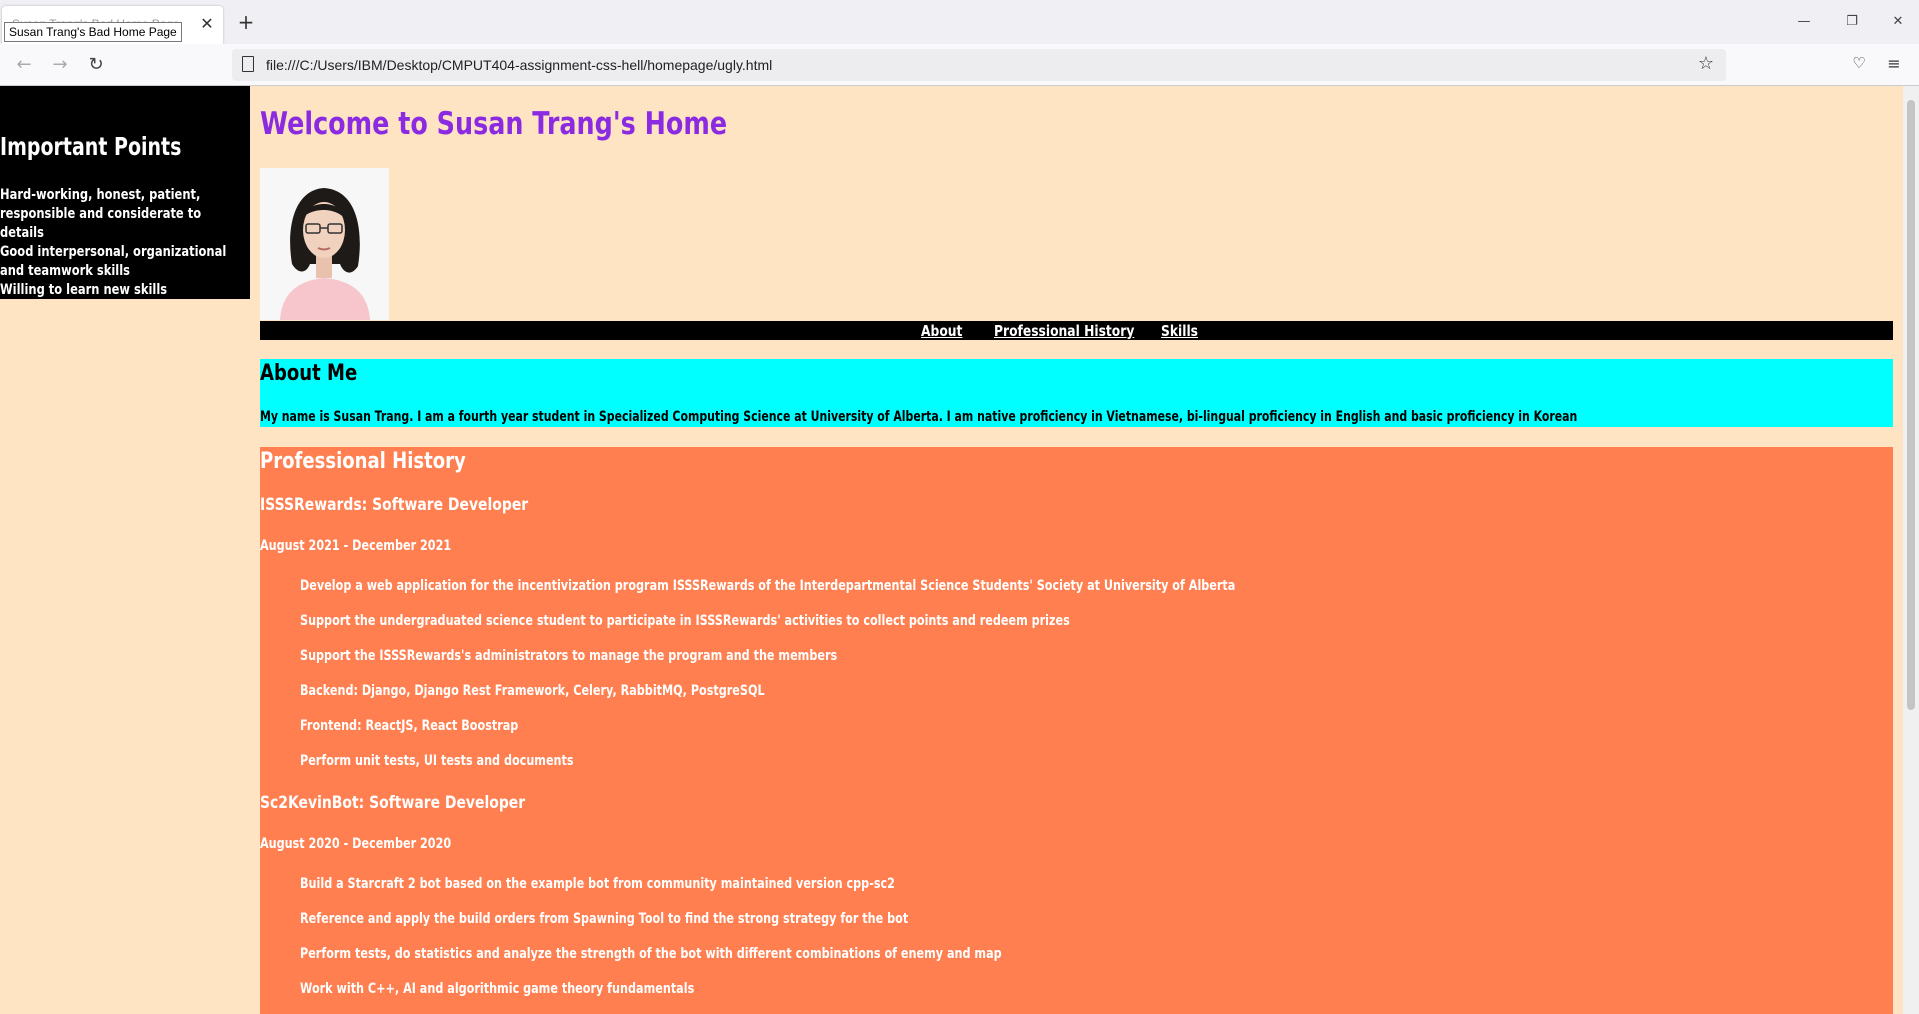  Describe the element at coordinates (60, 65) in the screenshot. I see `forward-icon: →` at that location.